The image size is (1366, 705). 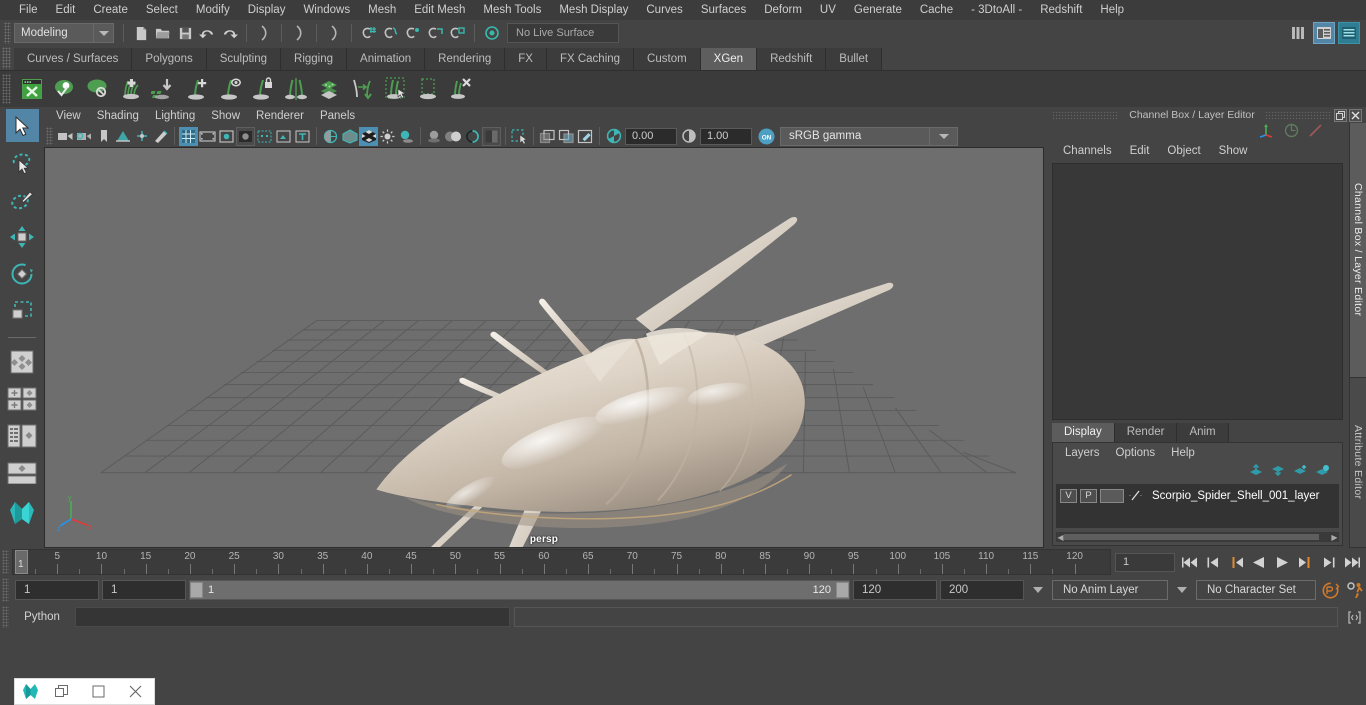 What do you see at coordinates (326, 10) in the screenshot?
I see `menu-windows: Windows` at bounding box center [326, 10].